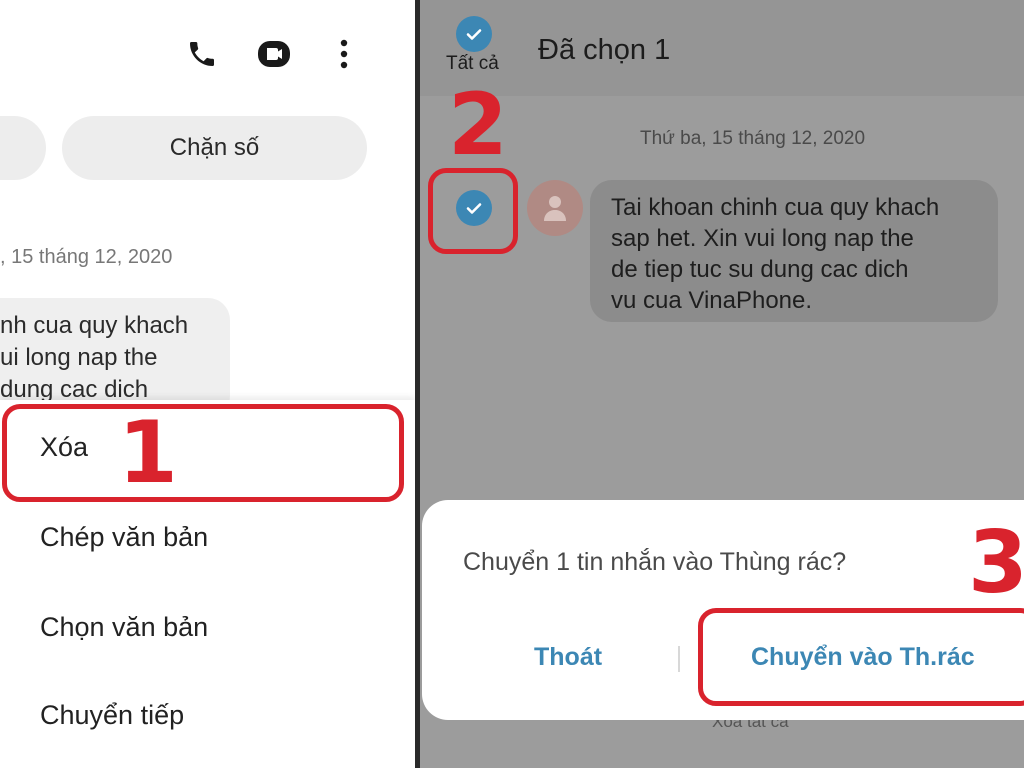 Image resolution: width=1024 pixels, height=768 pixels. What do you see at coordinates (604, 50) in the screenshot?
I see `selection-title: Đã chọn 1` at bounding box center [604, 50].